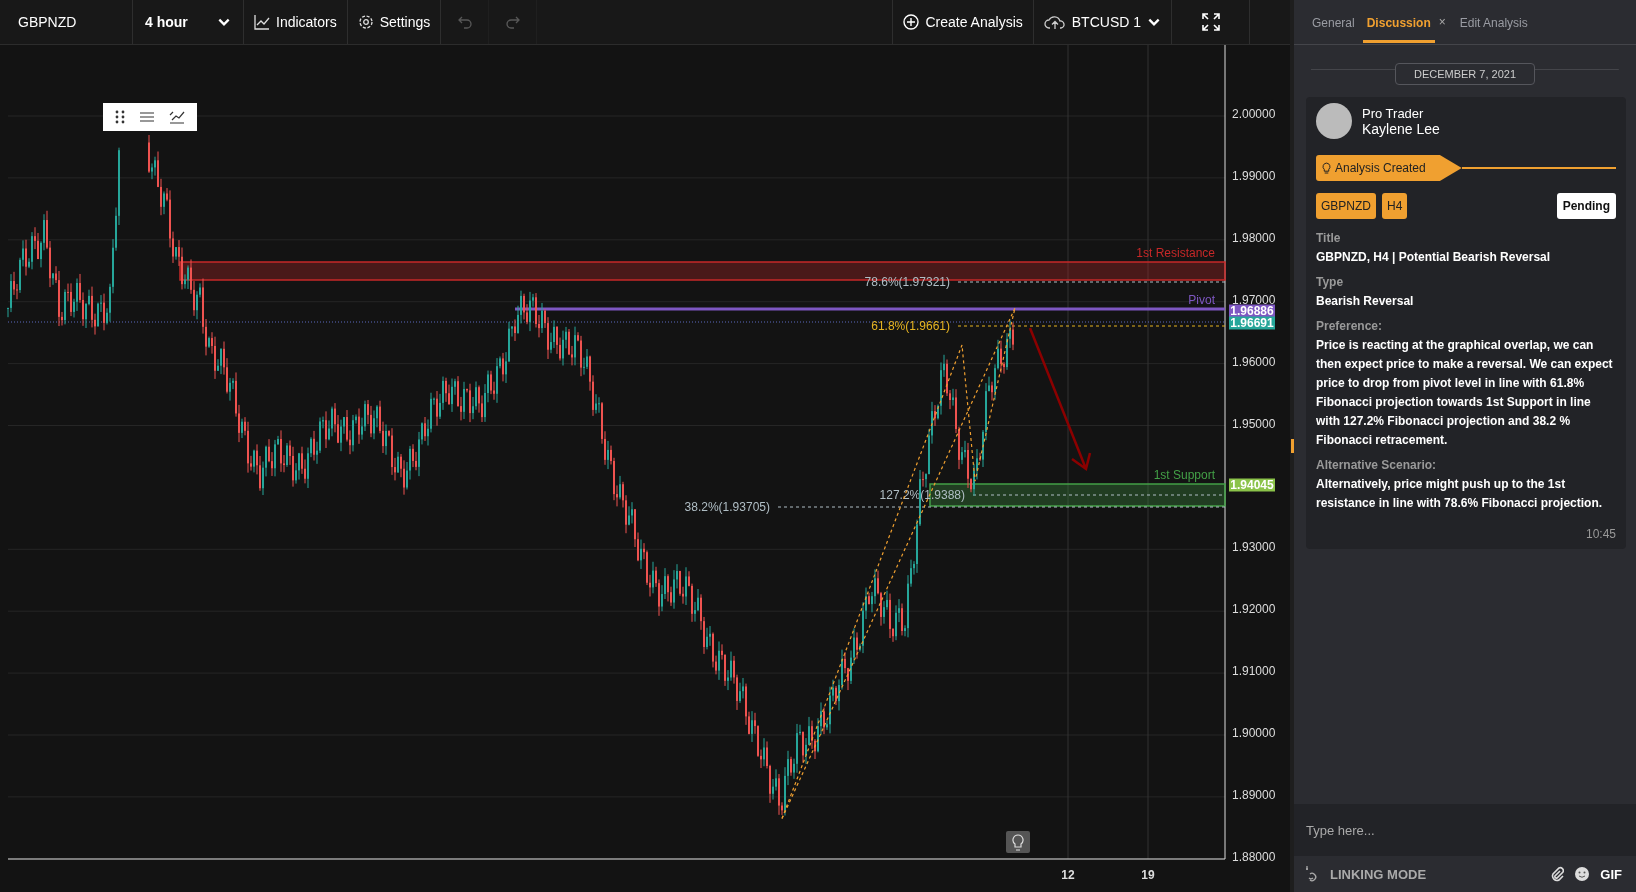  What do you see at coordinates (1254, 794) in the screenshot?
I see `price-label: 1.89000` at bounding box center [1254, 794].